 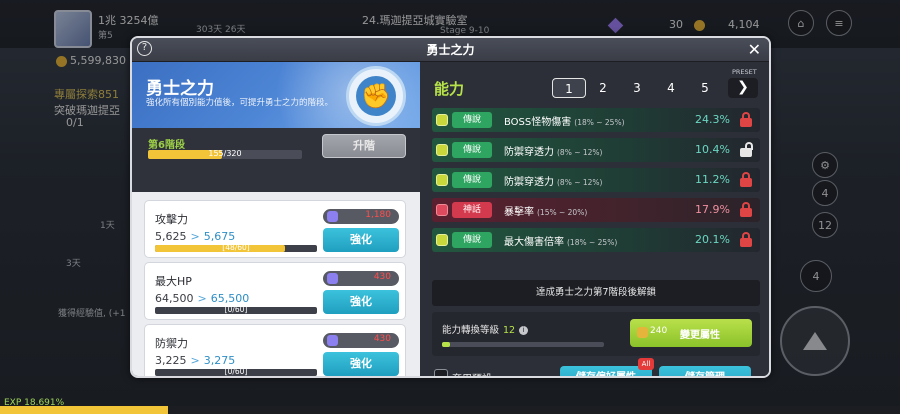 What do you see at coordinates (705, 371) in the screenshot?
I see `save-management-button: 儲存管理` at bounding box center [705, 371].